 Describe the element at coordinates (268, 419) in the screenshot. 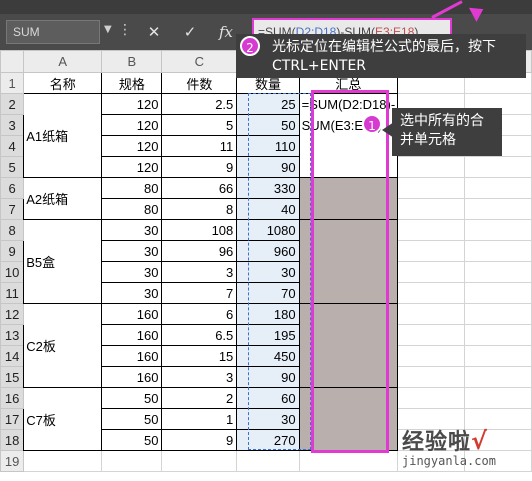

I see `qty-cell: 30` at that location.